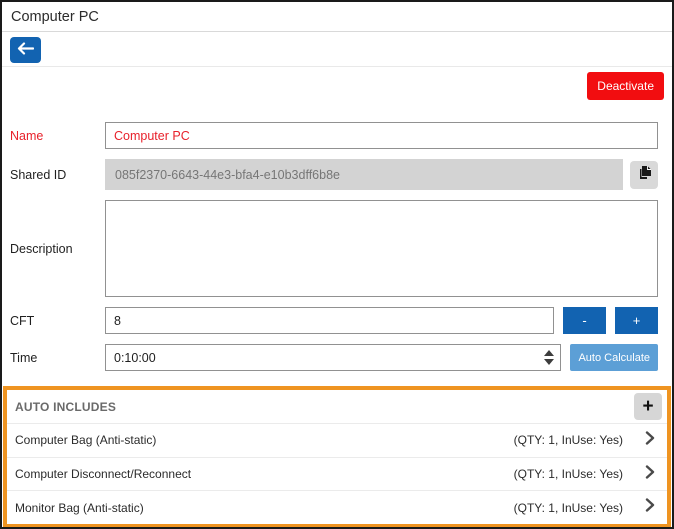 The height and width of the screenshot is (529, 674). I want to click on back-toolbar, so click(337, 49).